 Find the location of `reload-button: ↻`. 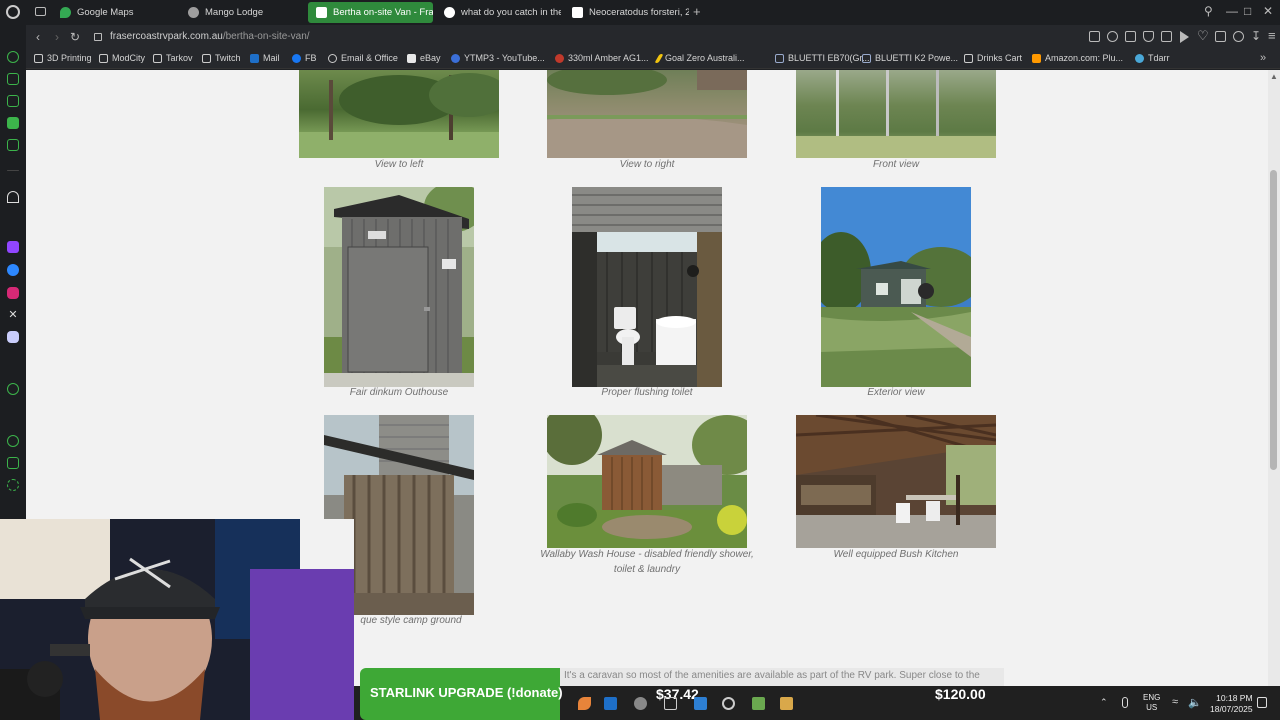

reload-button: ↻ is located at coordinates (75, 37).